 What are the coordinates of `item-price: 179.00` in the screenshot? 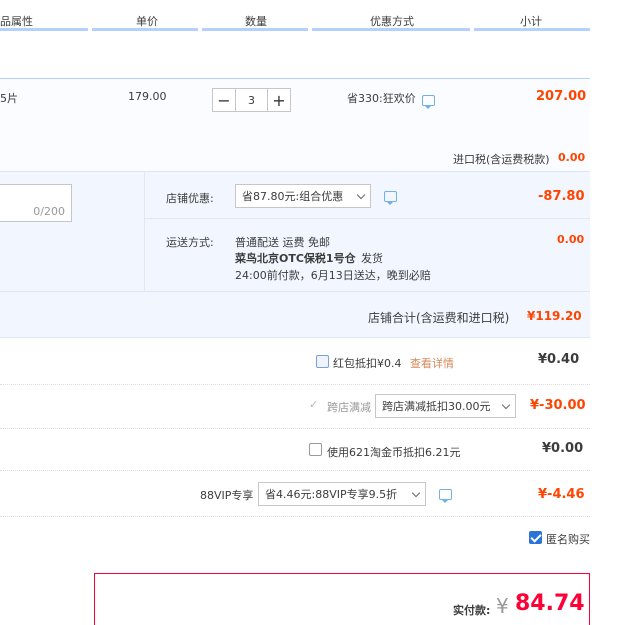 It's located at (147, 96).